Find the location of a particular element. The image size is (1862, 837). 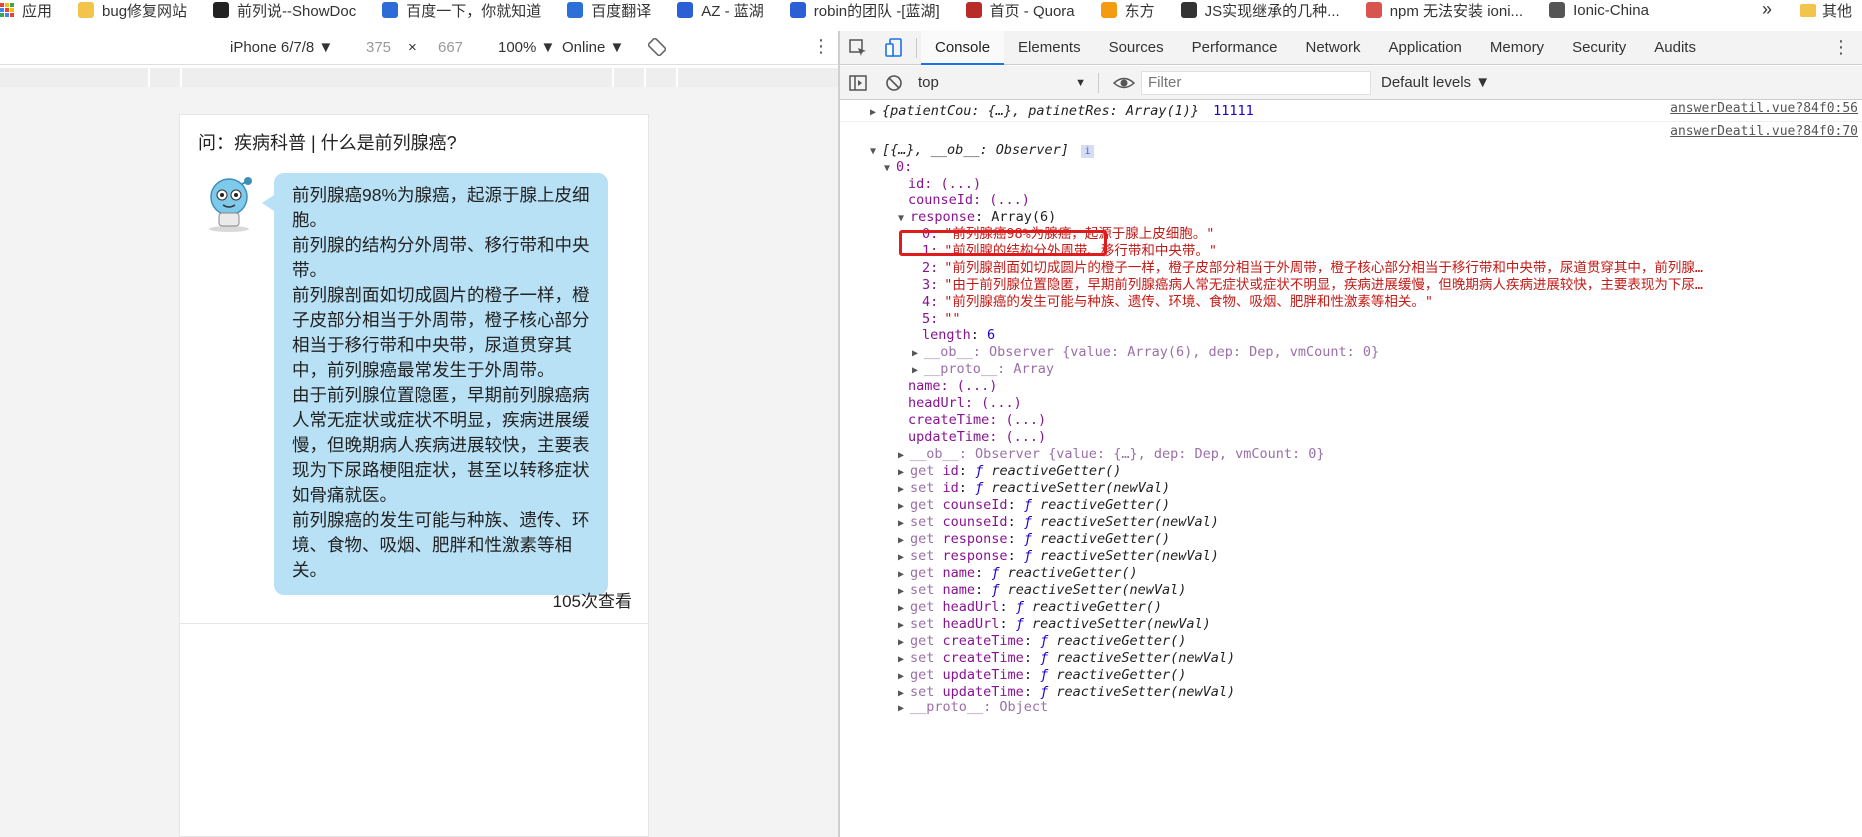

bookmark-item: AZ - 蓝湖 is located at coordinates (720, 10).